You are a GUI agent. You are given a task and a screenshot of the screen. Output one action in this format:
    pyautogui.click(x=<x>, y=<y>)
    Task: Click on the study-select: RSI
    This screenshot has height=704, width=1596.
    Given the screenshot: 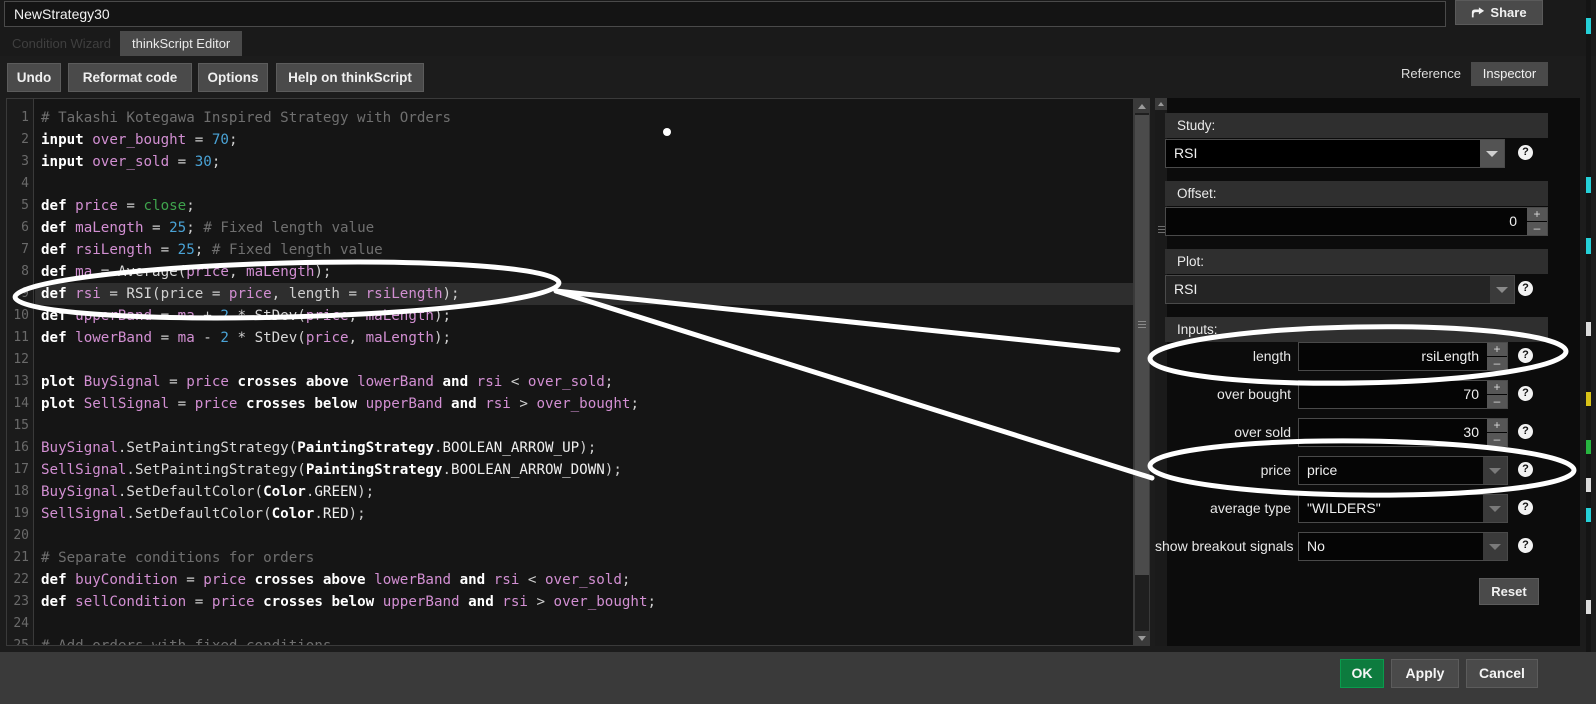 What is the action you would take?
    pyautogui.click(x=1335, y=153)
    